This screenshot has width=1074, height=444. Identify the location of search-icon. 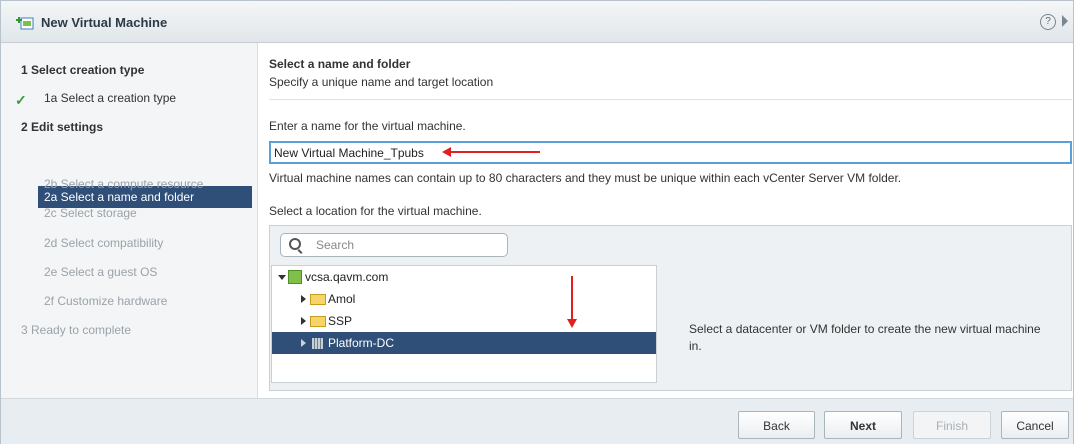
(295, 244).